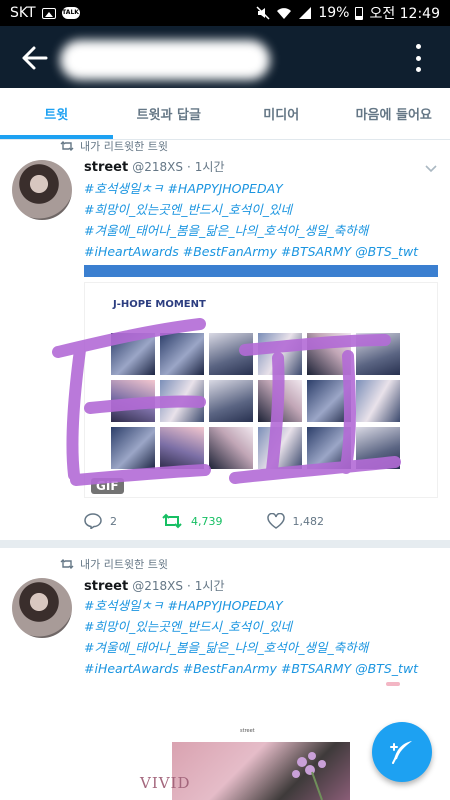 The width and height of the screenshot is (450, 800). I want to click on like-button: 1,482, so click(295, 521).